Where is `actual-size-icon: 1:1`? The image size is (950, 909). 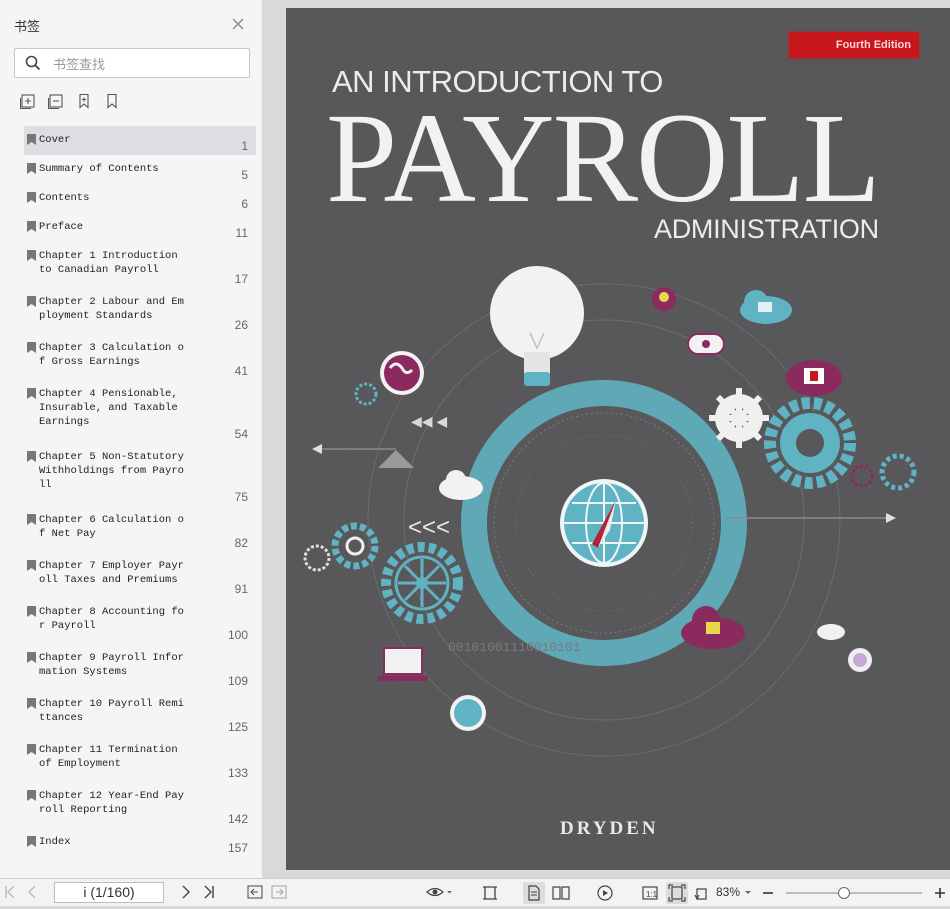 actual-size-icon: 1:1 is located at coordinates (650, 893).